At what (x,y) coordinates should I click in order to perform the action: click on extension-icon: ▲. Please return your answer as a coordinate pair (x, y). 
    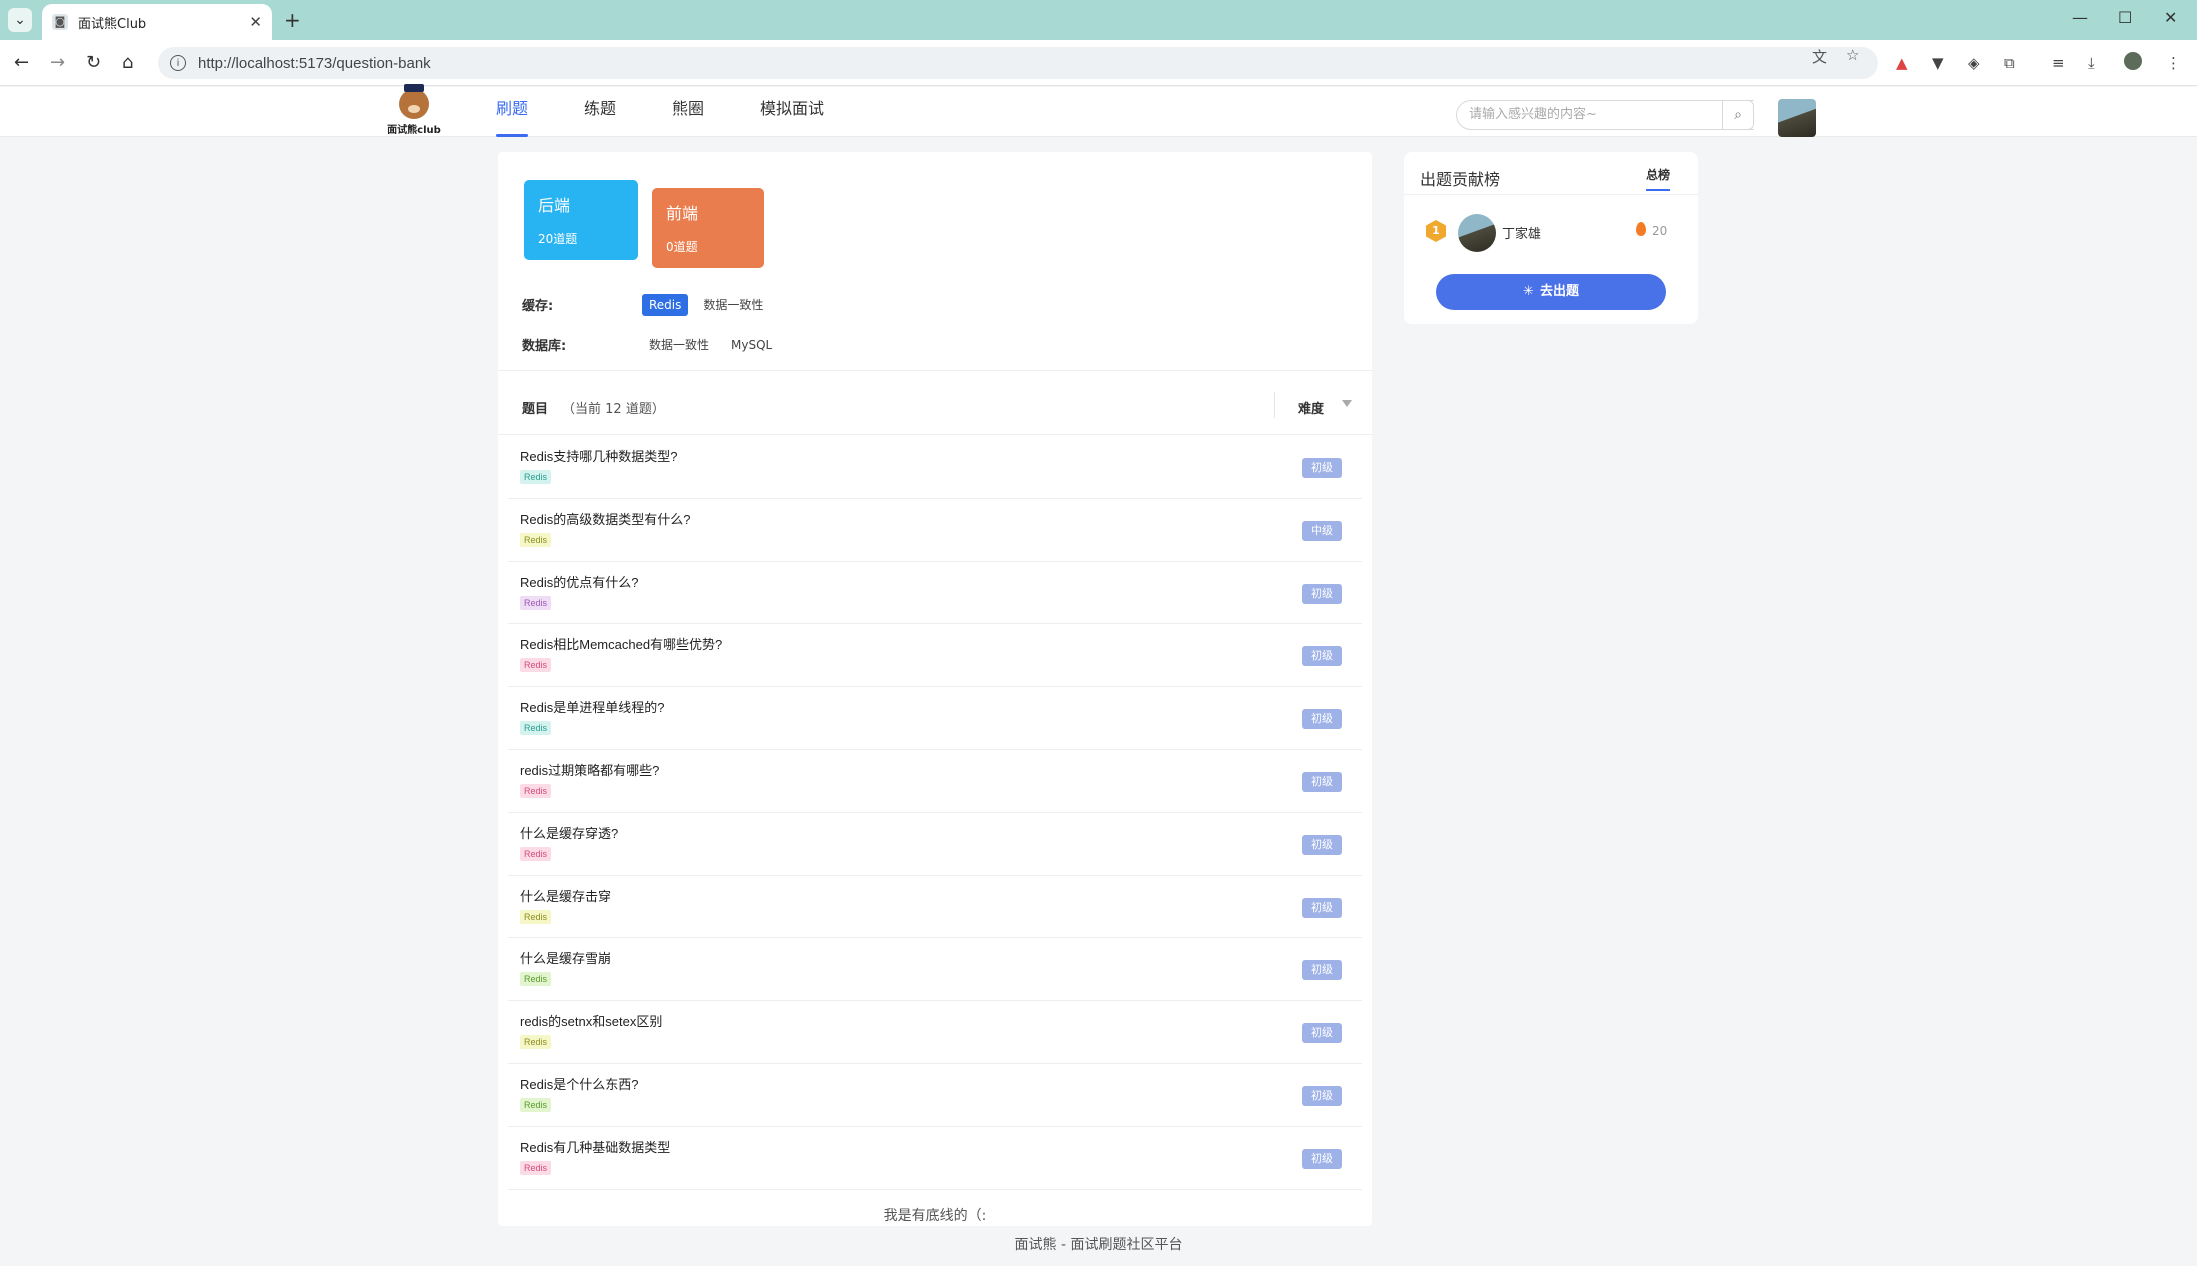
    Looking at the image, I should click on (1902, 63).